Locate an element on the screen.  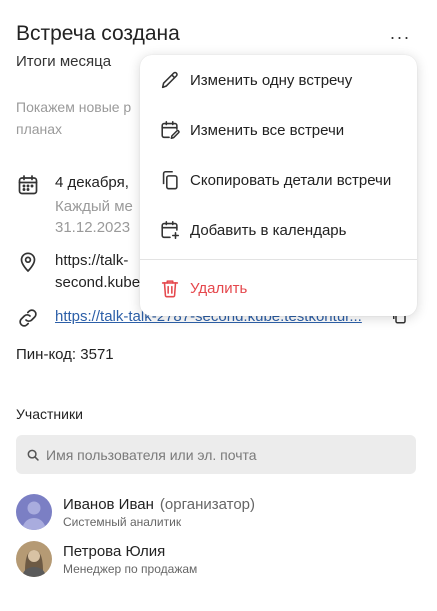
copy-icon is located at coordinates (170, 180).